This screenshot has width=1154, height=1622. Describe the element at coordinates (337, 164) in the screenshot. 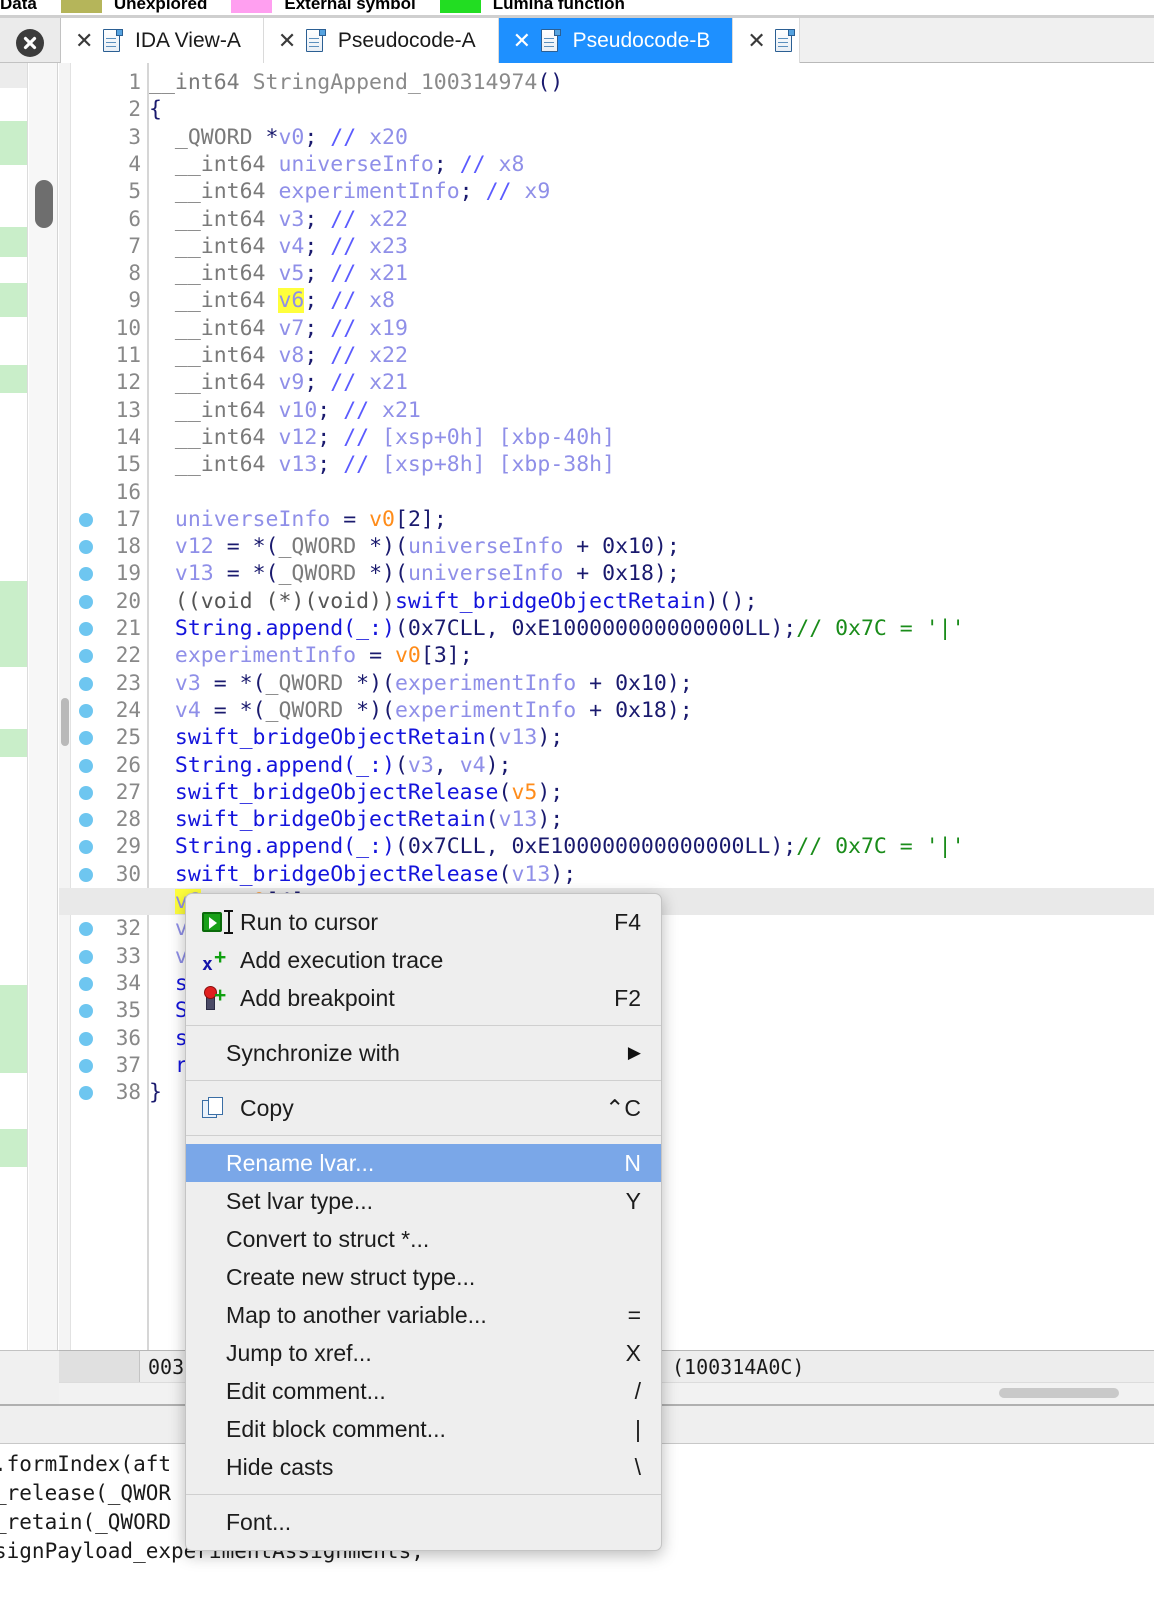

I see `code-line: __int64 universeInfo; // x8` at that location.